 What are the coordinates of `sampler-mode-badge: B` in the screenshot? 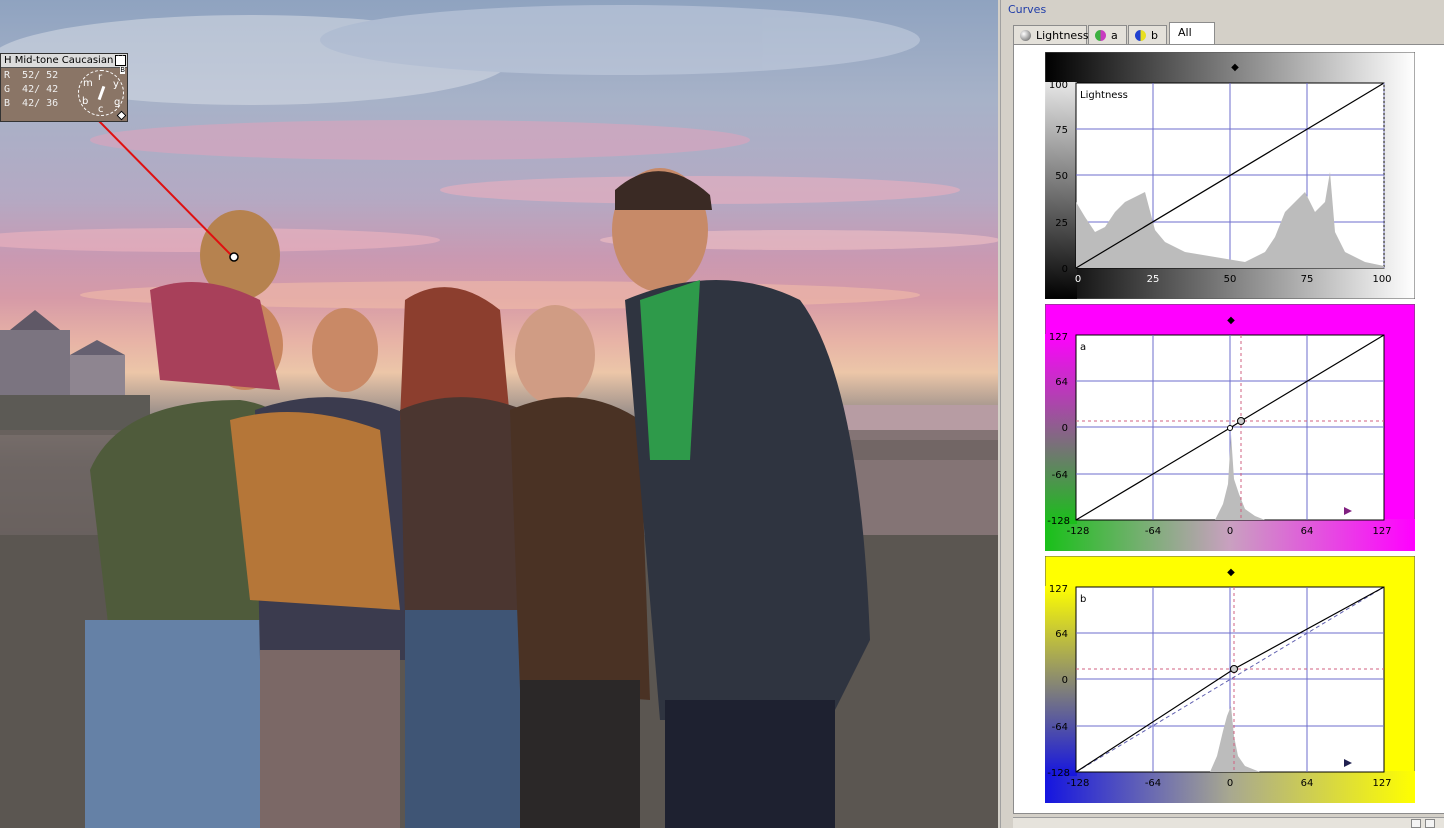 It's located at (122, 70).